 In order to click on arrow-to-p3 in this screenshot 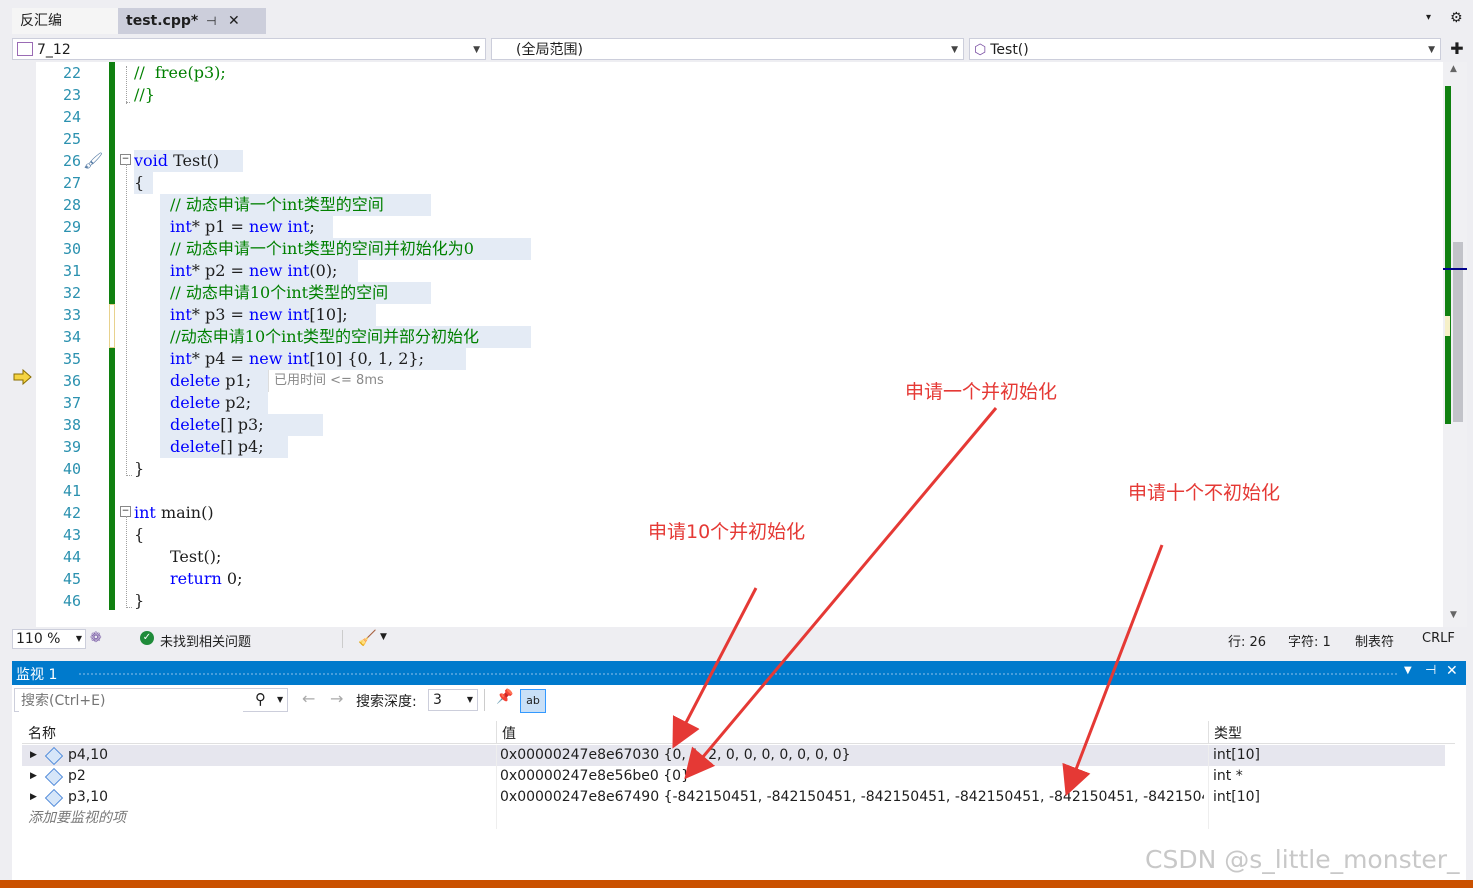, I will do `click(1113, 670)`.